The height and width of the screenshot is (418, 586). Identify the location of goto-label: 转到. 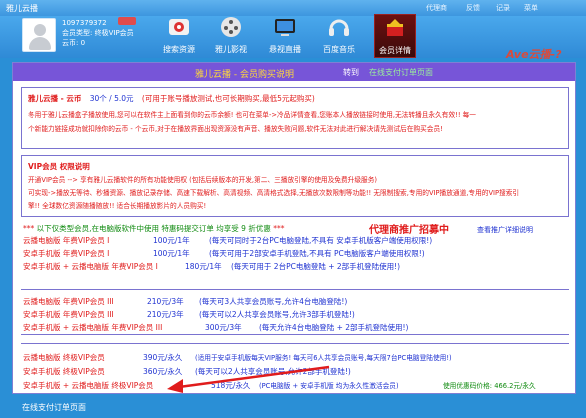
(351, 72).